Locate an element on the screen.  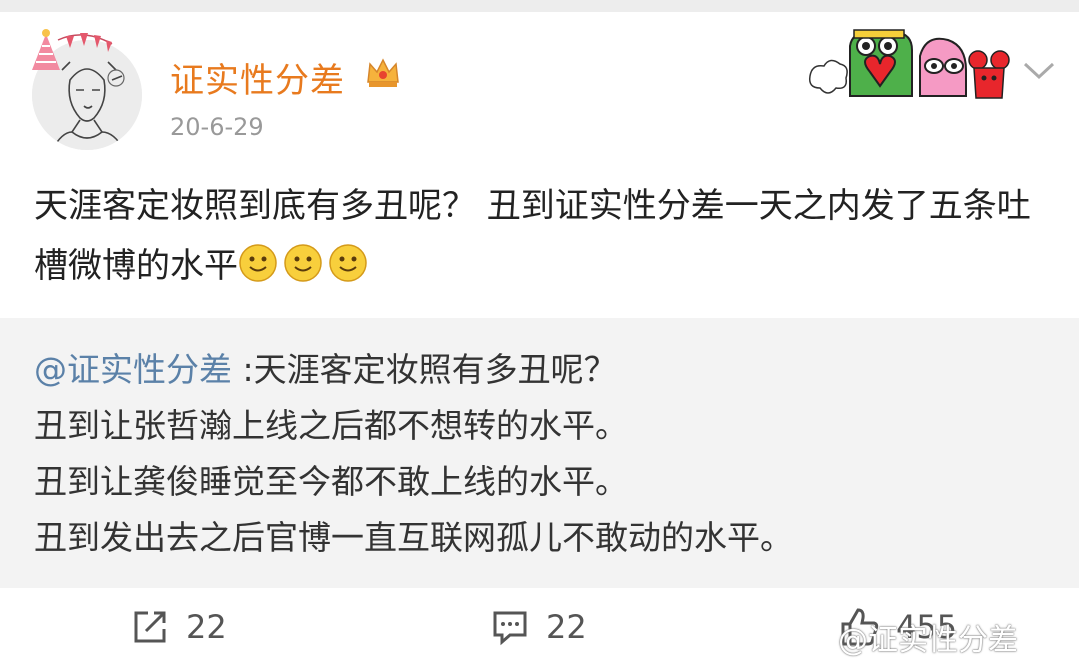
share-count: 22 is located at coordinates (206, 627).